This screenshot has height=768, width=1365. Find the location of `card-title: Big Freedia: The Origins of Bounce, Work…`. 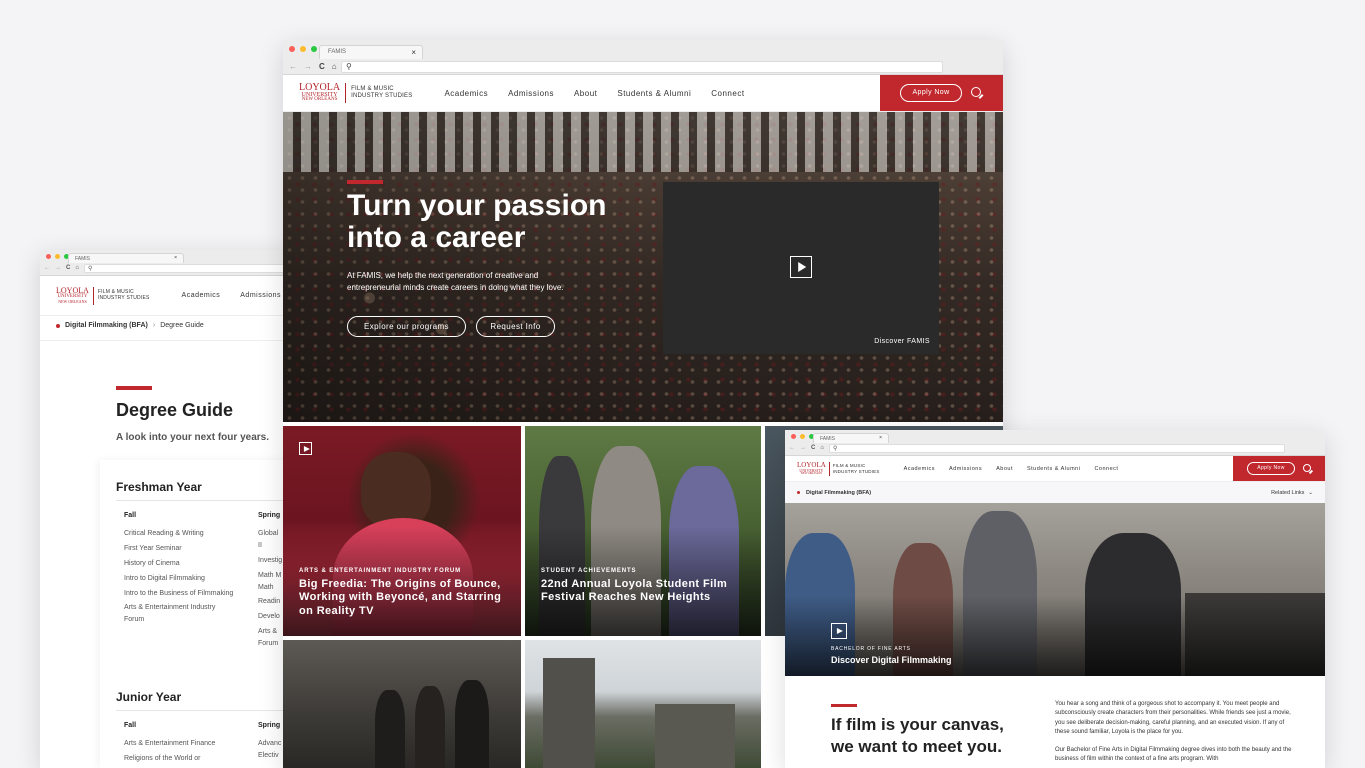

card-title: Big Freedia: The Origins of Bounce, Work… is located at coordinates (404, 598).